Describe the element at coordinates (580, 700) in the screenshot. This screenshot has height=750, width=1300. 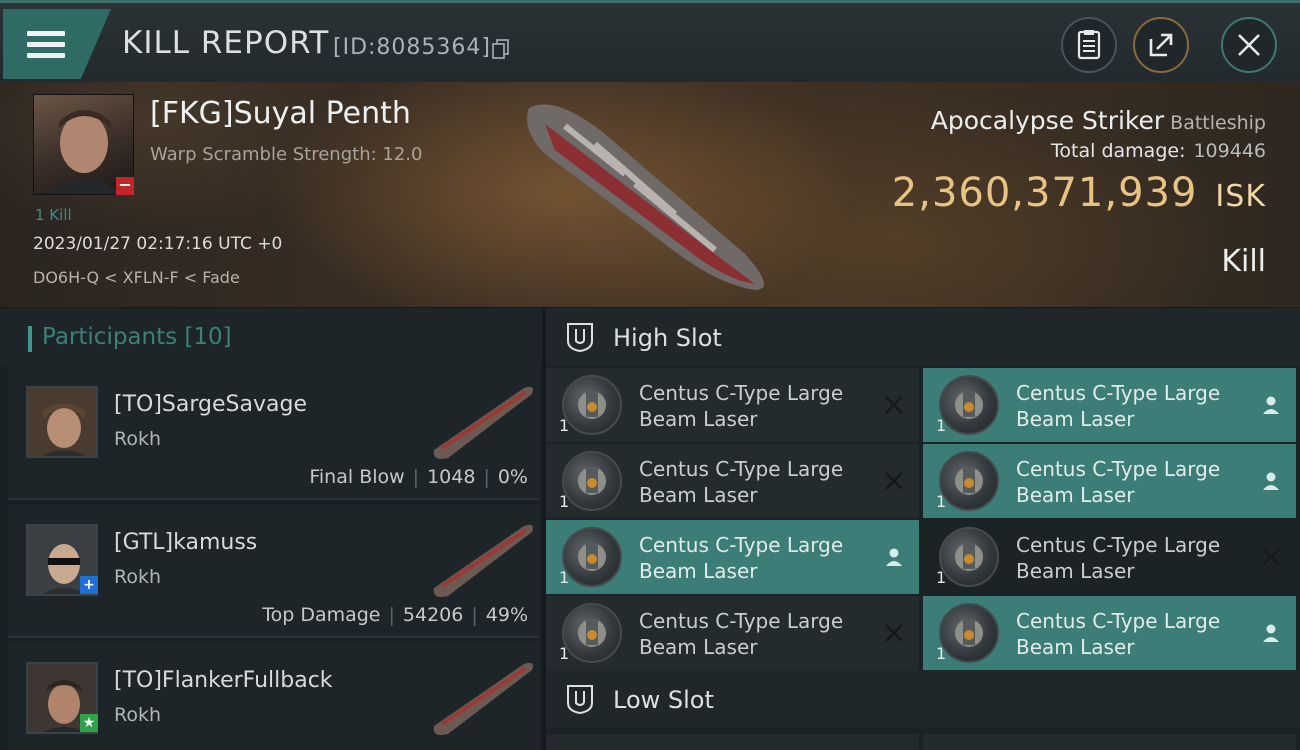
I see `low-slot-icon` at that location.